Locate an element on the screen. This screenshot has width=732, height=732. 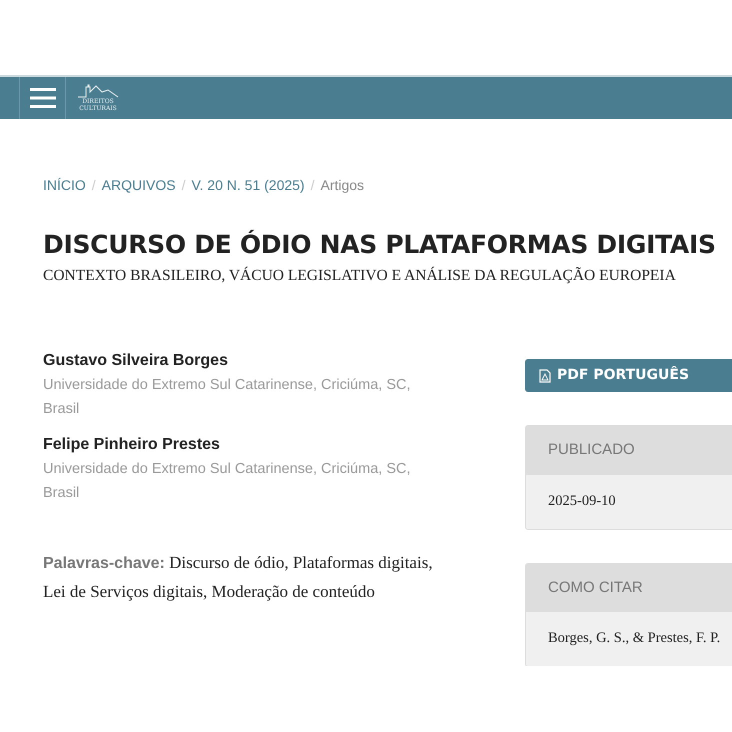
pdf-button: PDF PORTUGUÊS is located at coordinates (628, 375).